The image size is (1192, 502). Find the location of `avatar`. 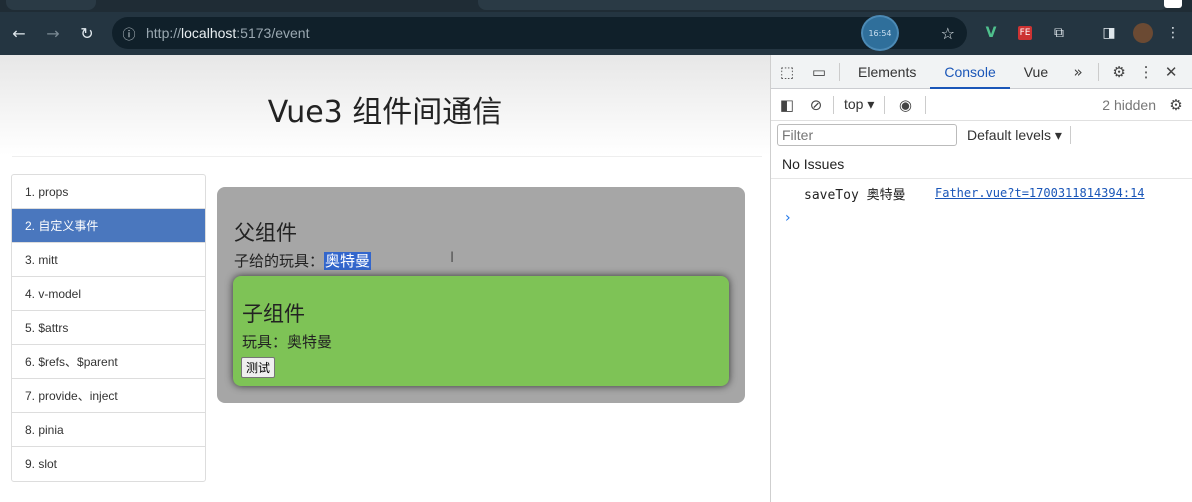

avatar is located at coordinates (1143, 33).